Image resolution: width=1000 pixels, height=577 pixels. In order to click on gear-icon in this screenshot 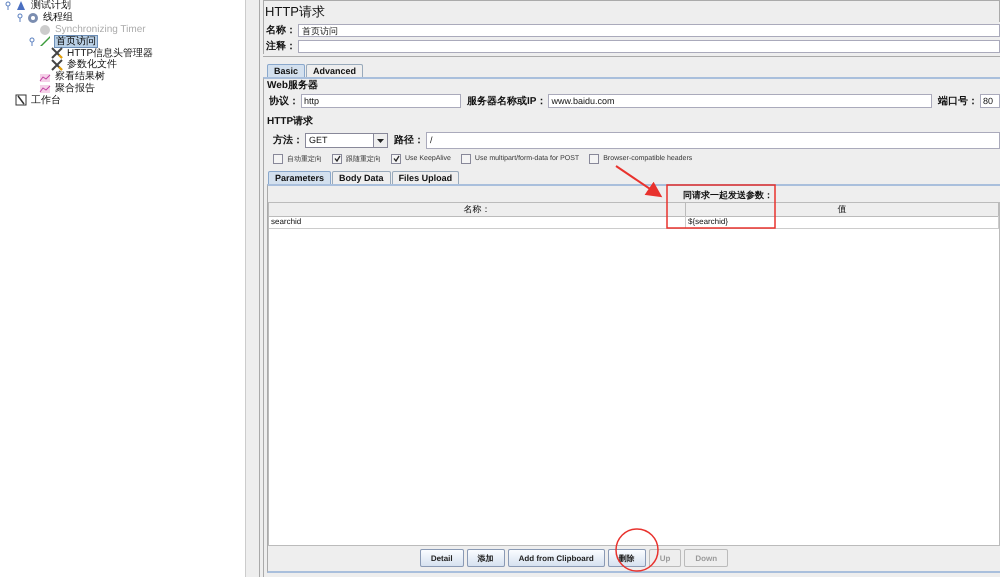, I will do `click(33, 18)`.